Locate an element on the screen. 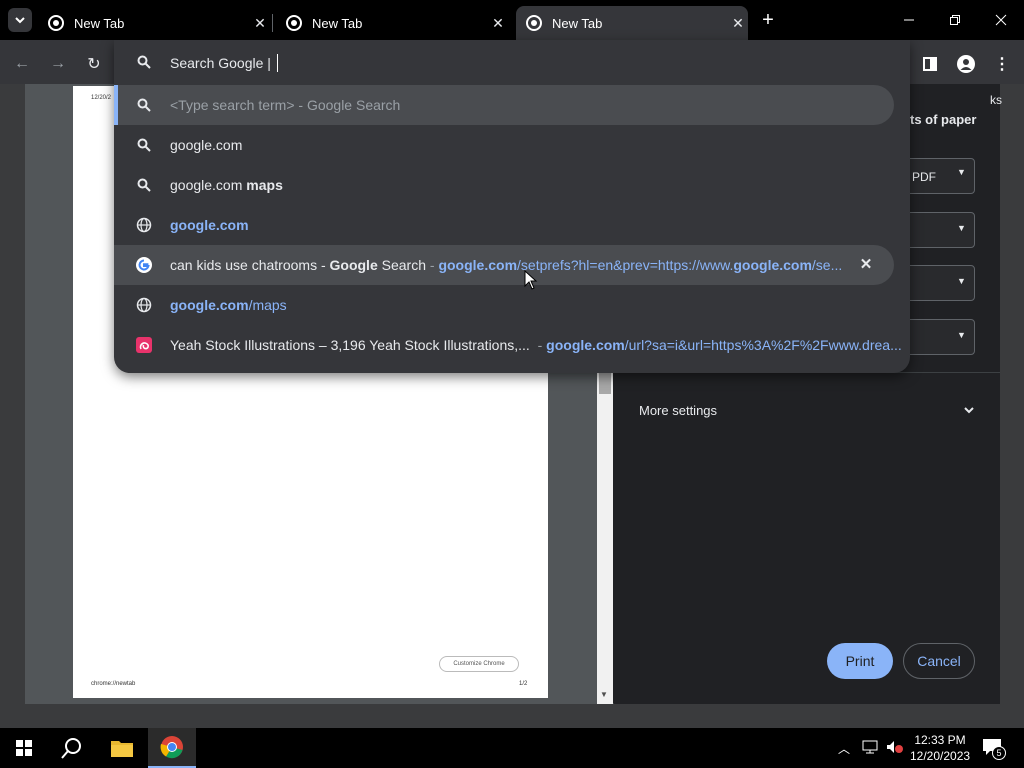 This screenshot has height=768, width=1024. cancel-button: Cancel is located at coordinates (939, 661).